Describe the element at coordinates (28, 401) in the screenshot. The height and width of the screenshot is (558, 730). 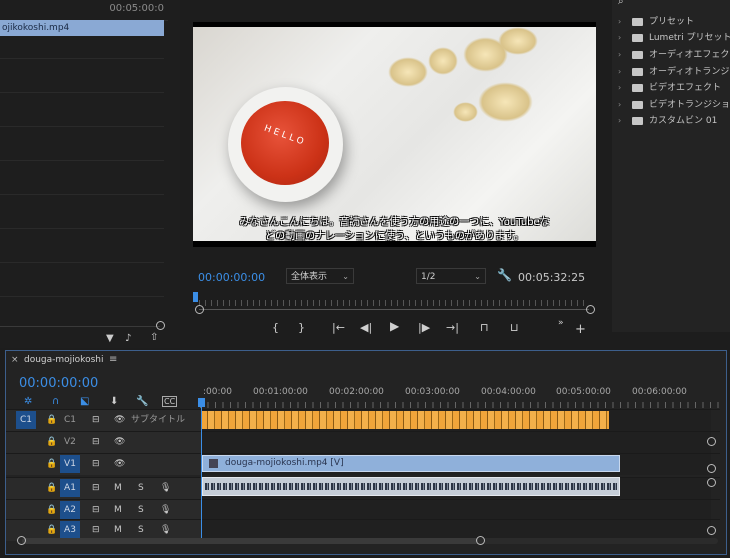
I see `nest-sequence-icon: ✲` at that location.